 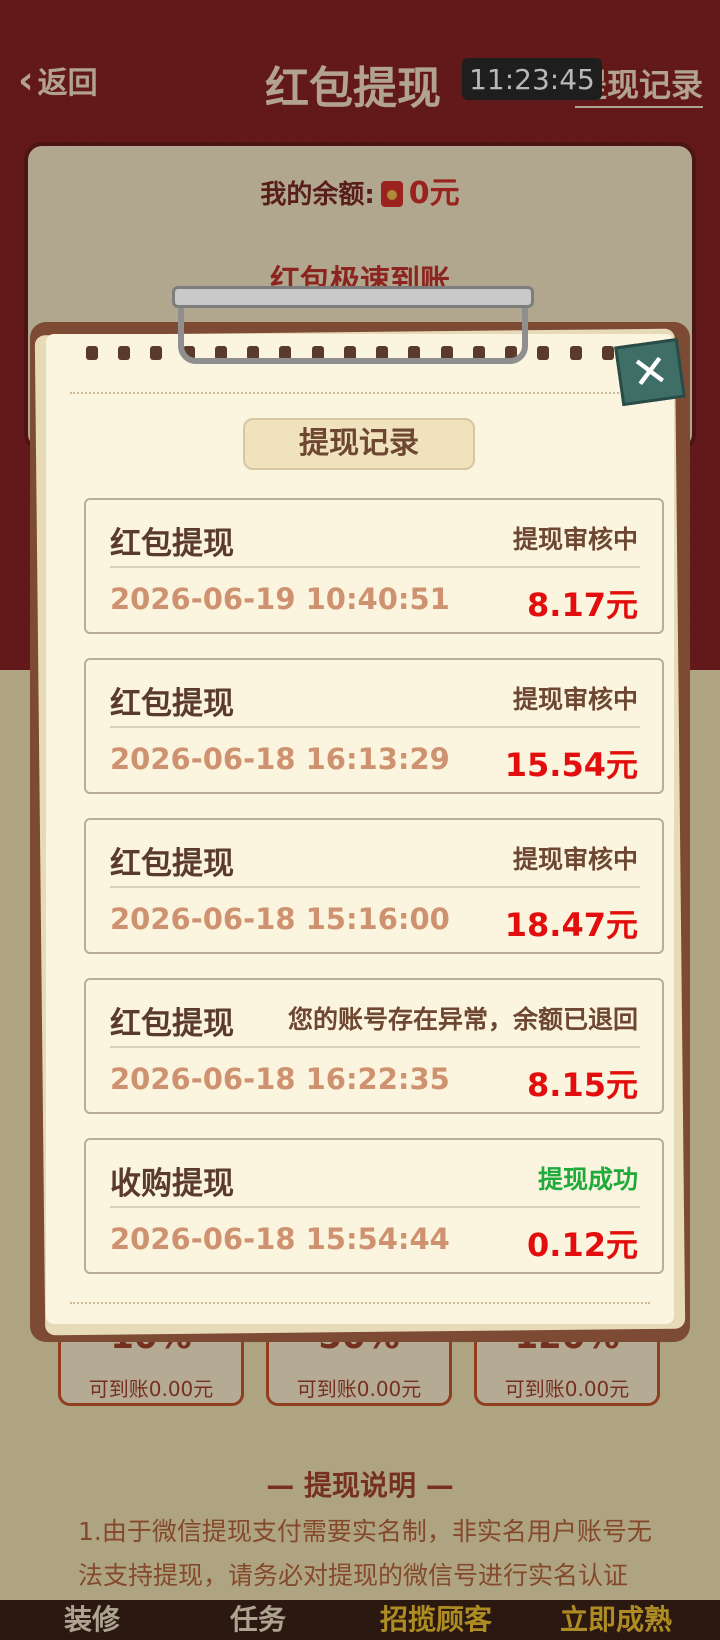 What do you see at coordinates (280, 599) in the screenshot?
I see `record-date: 2026-06-19 10:40:51` at bounding box center [280, 599].